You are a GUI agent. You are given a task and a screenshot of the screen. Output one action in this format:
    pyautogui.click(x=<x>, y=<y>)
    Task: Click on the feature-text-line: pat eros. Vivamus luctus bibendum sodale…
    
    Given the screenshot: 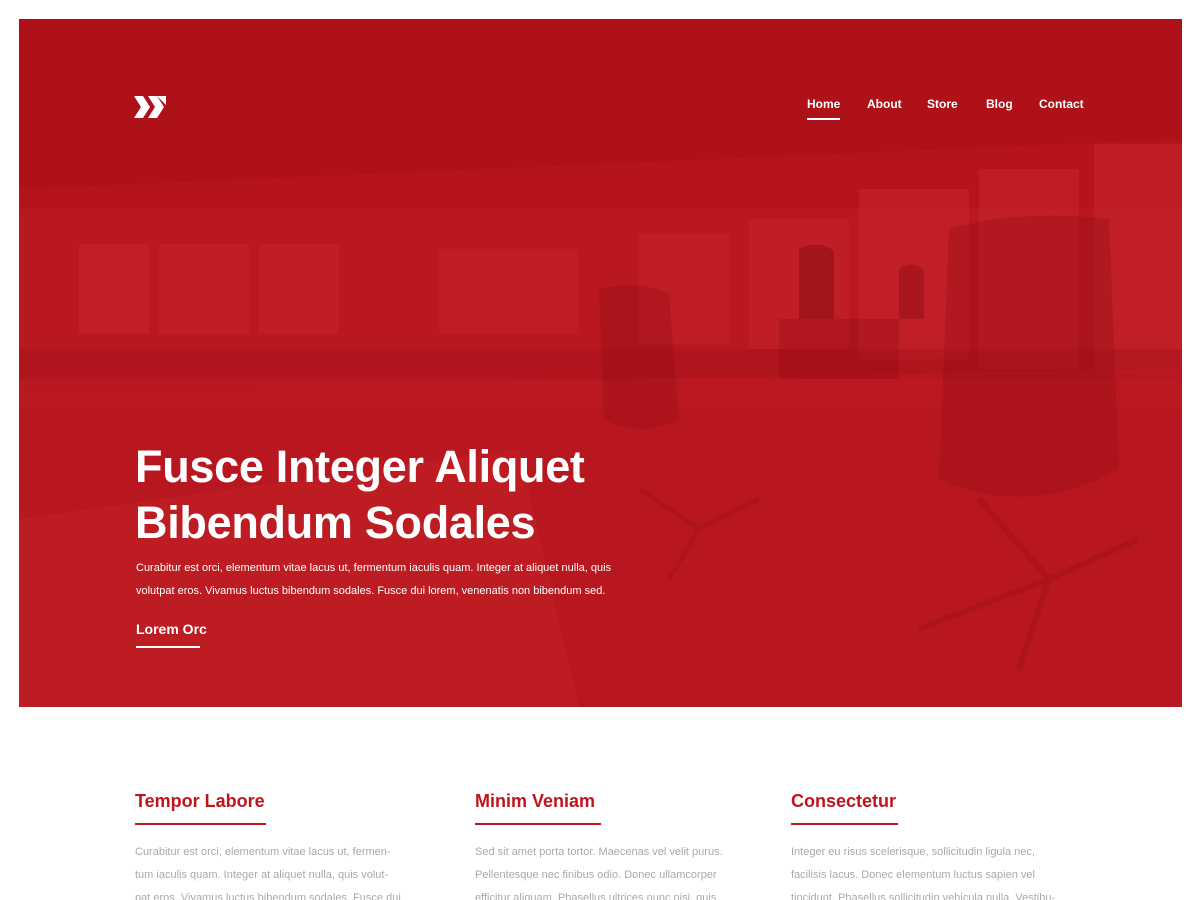 What is the action you would take?
    pyautogui.click(x=268, y=896)
    